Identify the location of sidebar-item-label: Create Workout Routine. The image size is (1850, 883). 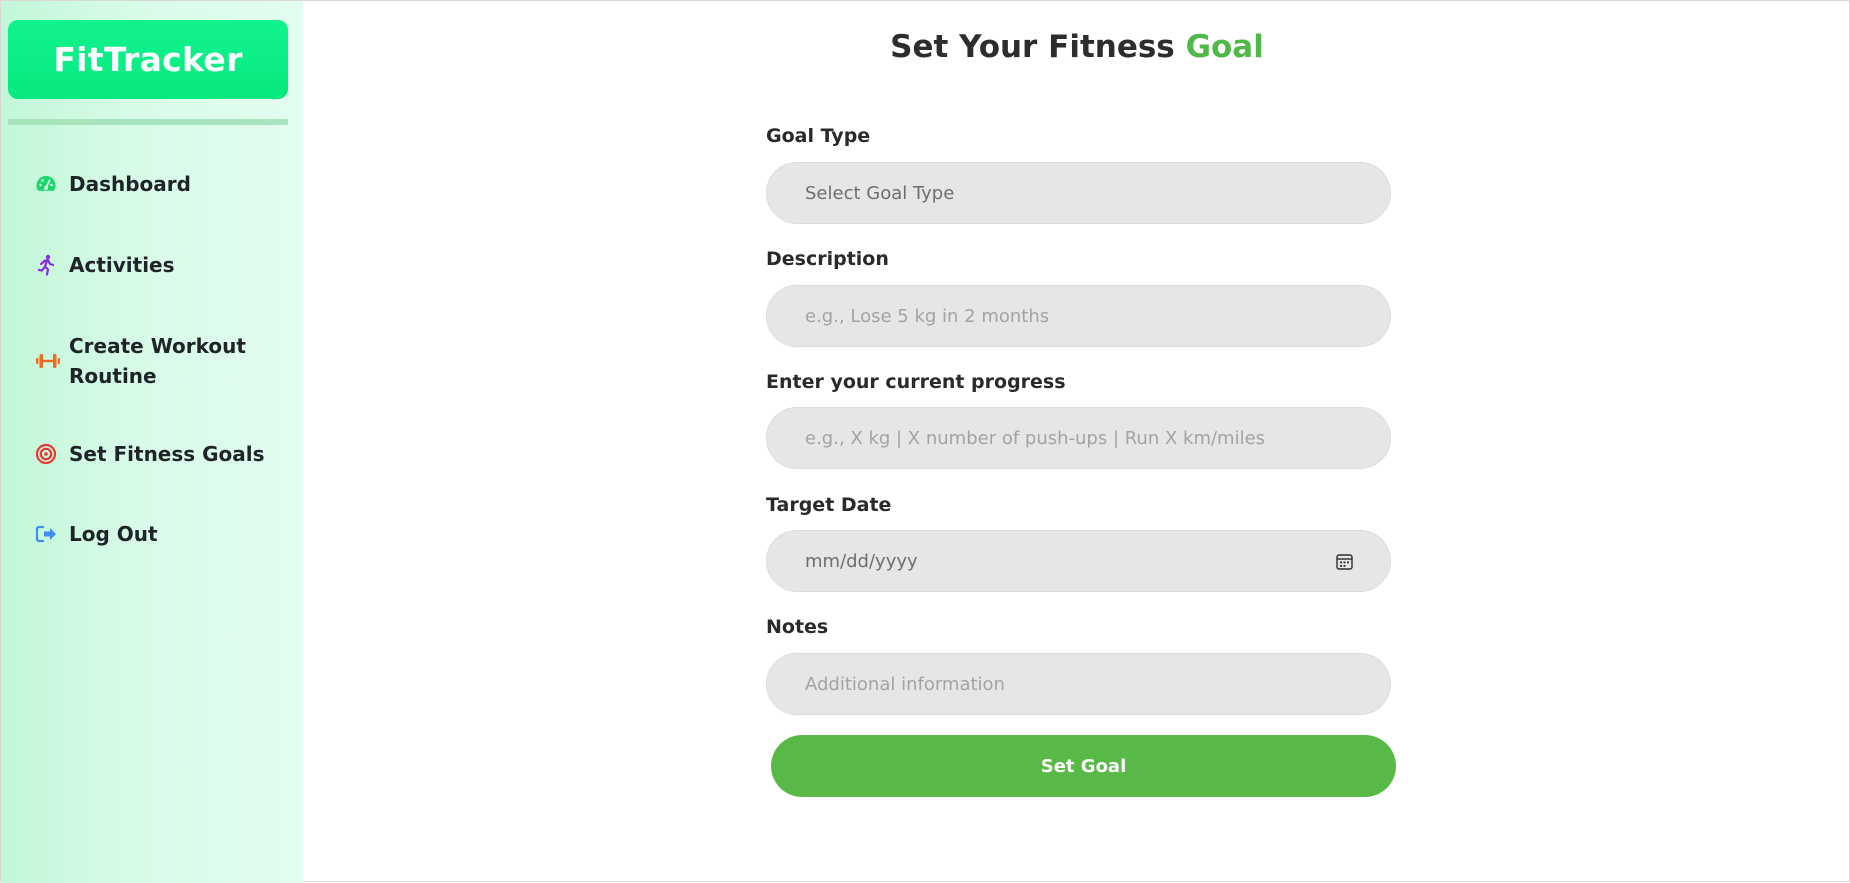
(157, 361).